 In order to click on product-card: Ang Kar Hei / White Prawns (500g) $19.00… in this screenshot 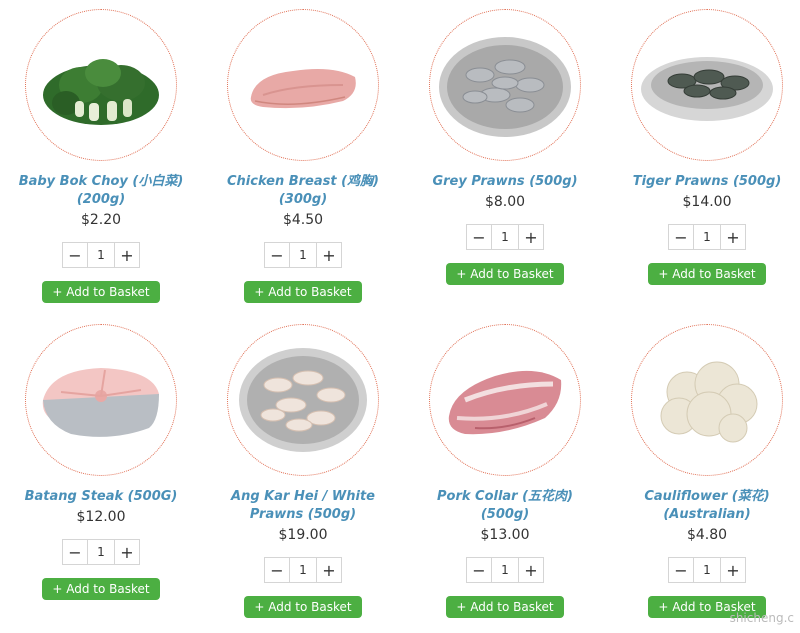, I will do `click(303, 475)`.